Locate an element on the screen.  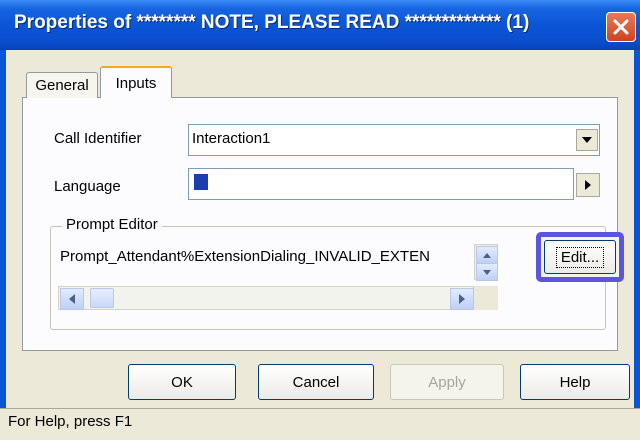
tab-general: General is located at coordinates (62, 85).